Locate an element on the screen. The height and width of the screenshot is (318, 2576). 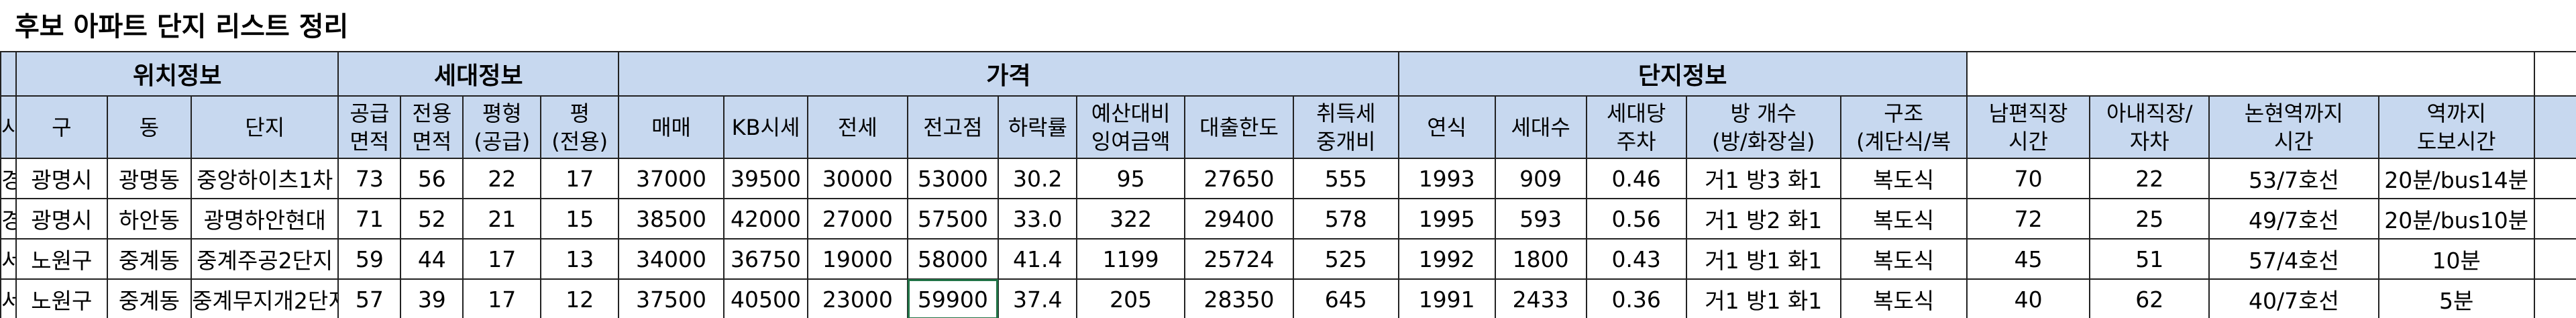
table-cell: 1800 is located at coordinates (1540, 259).